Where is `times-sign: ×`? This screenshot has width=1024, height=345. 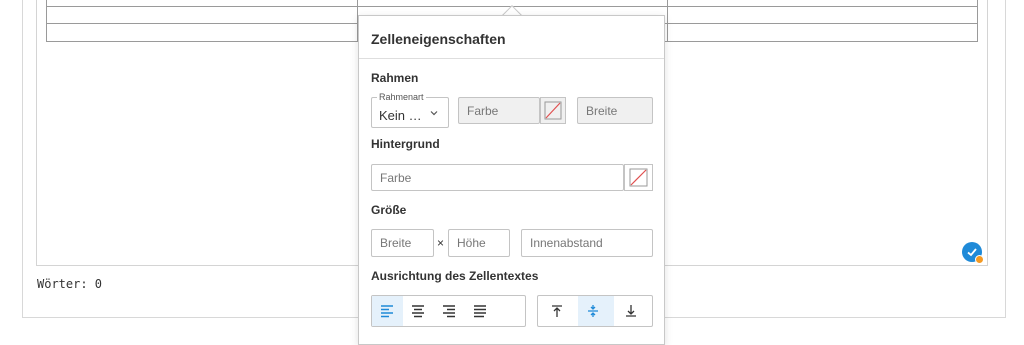 times-sign: × is located at coordinates (441, 243).